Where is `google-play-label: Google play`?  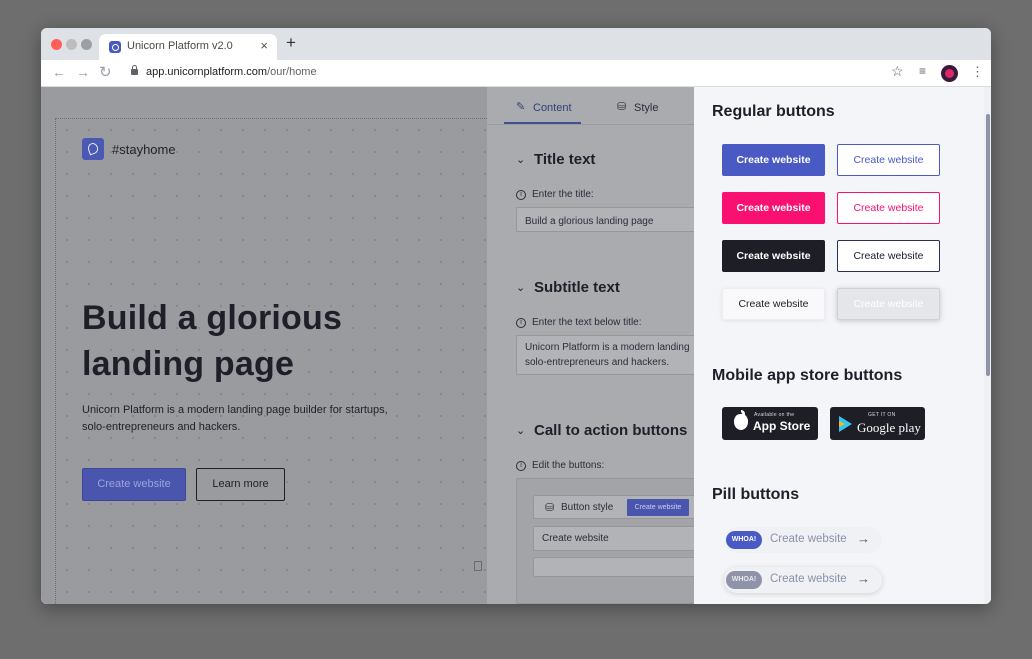 google-play-label: Google play is located at coordinates (889, 427).